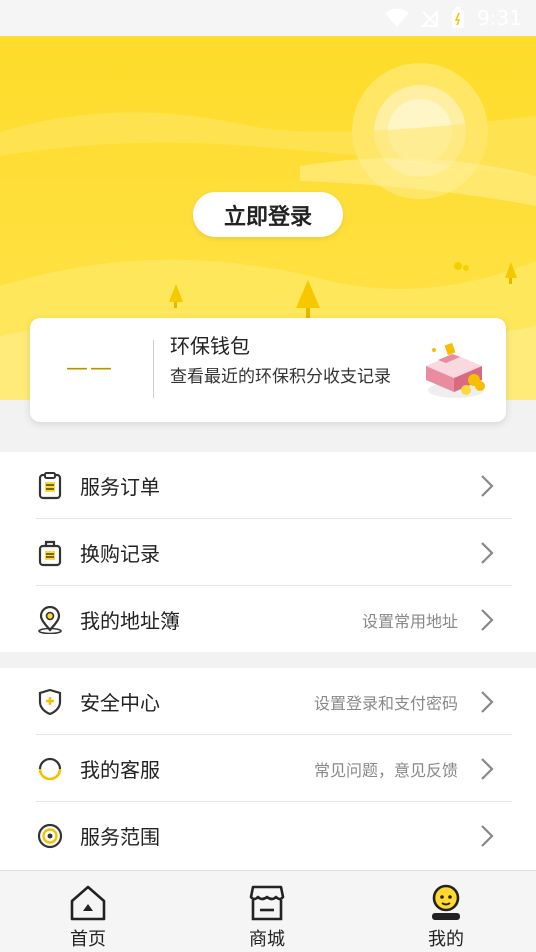  Describe the element at coordinates (50, 620) in the screenshot. I see `location-icon` at that location.